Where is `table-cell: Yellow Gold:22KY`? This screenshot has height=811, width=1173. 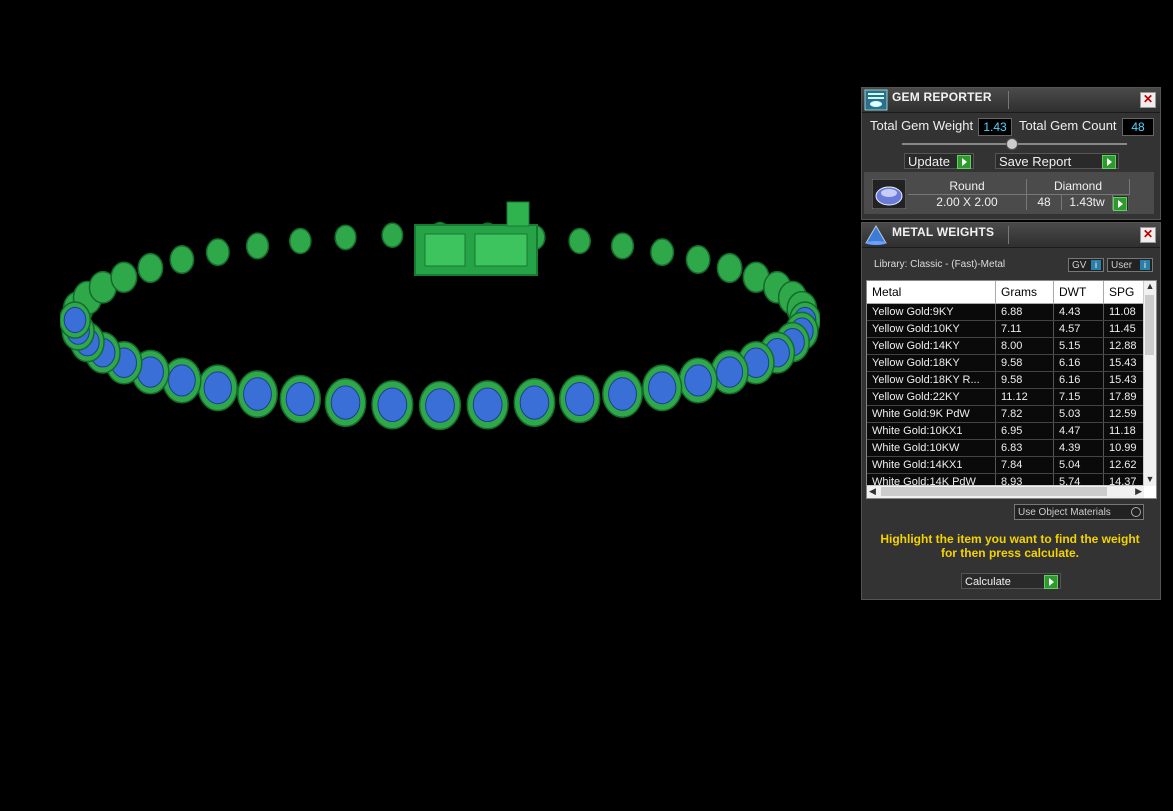
table-cell: Yellow Gold:22KY is located at coordinates (931, 397).